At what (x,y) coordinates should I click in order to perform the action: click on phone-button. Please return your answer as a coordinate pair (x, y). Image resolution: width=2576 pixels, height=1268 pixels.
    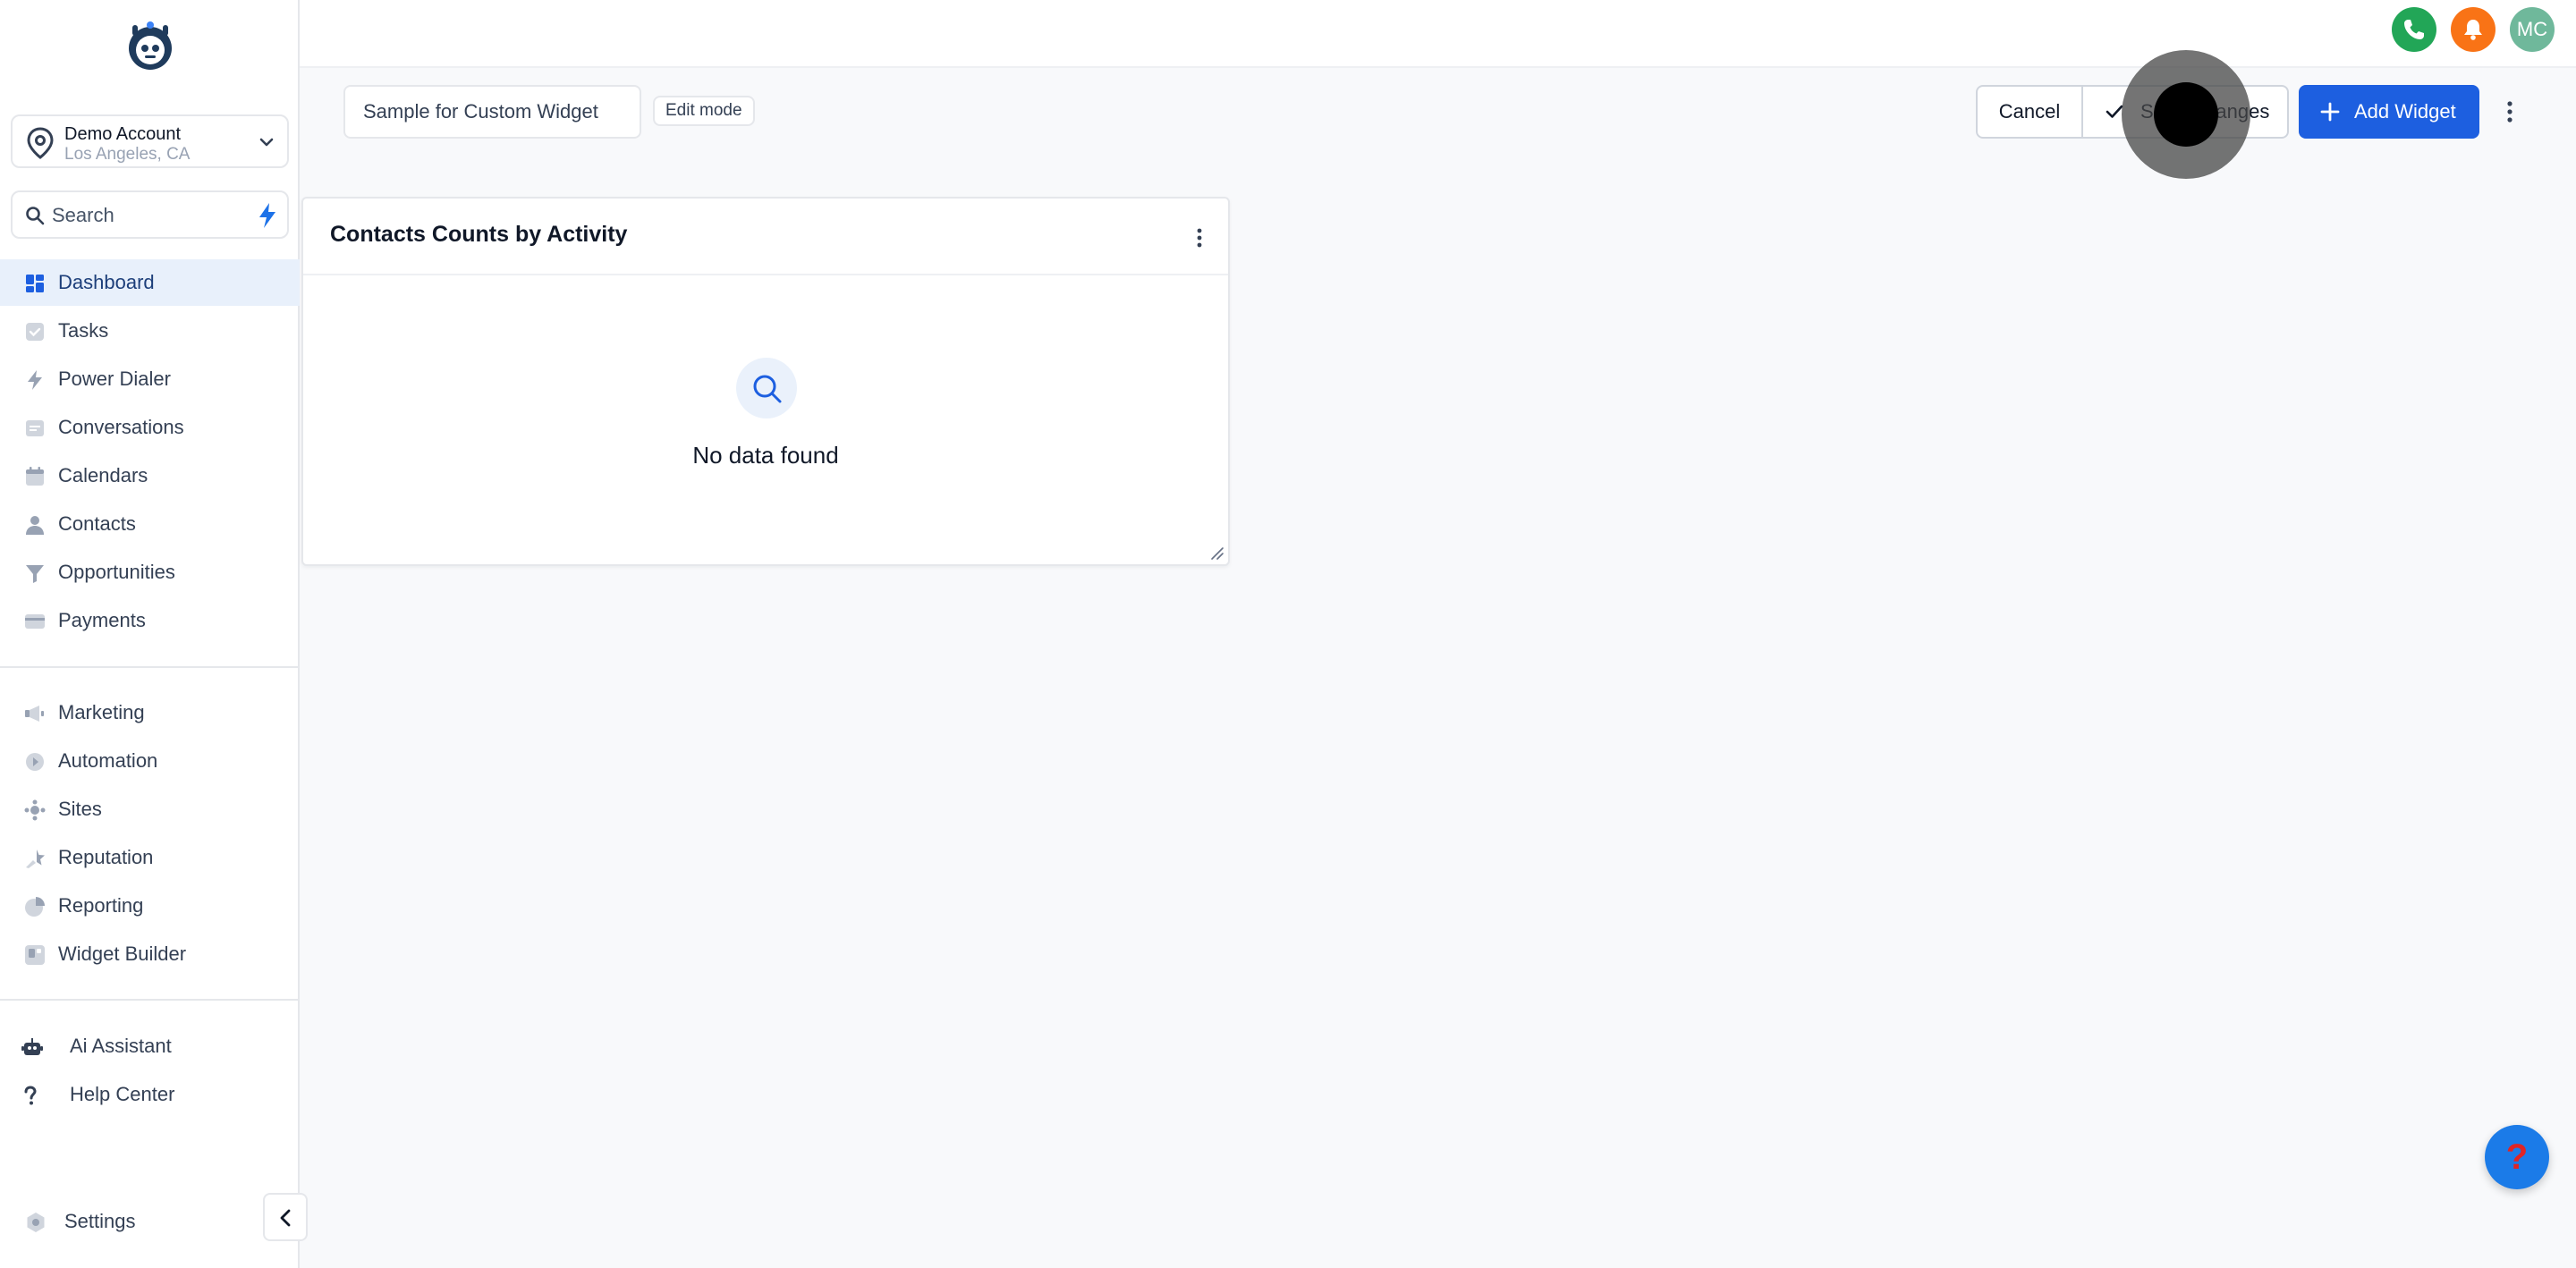
    Looking at the image, I should click on (2414, 29).